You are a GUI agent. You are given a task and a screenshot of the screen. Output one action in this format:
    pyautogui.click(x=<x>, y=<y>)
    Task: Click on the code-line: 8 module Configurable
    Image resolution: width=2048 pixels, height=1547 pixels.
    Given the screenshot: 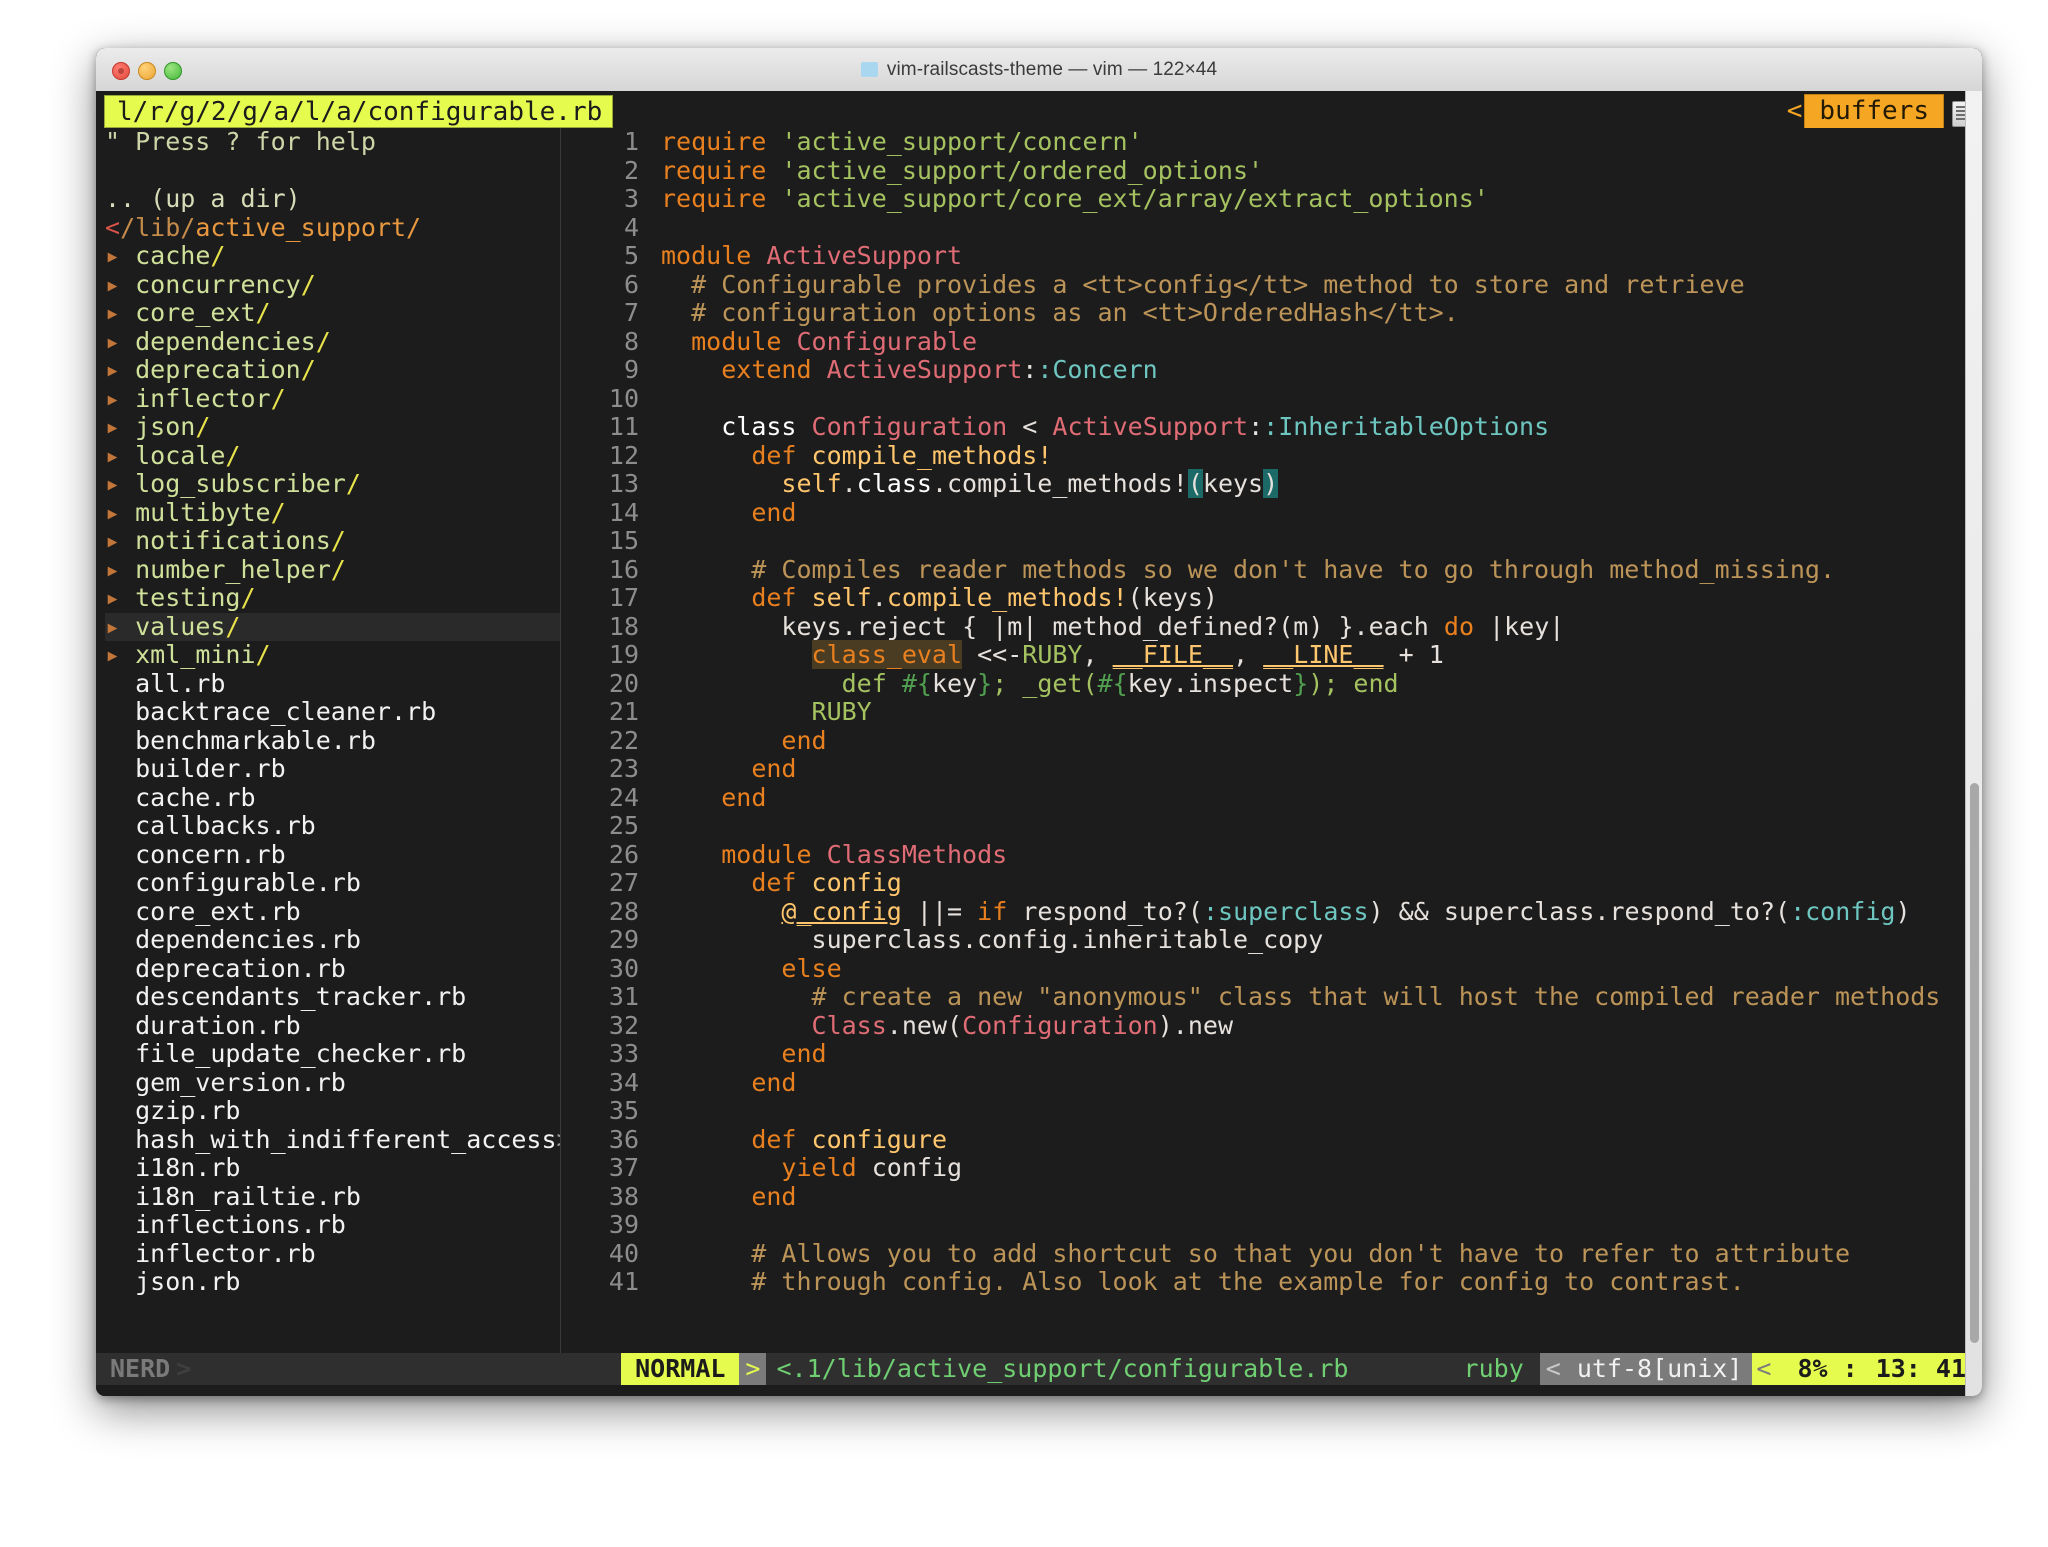 What is the action you would take?
    pyautogui.click(x=1271, y=342)
    